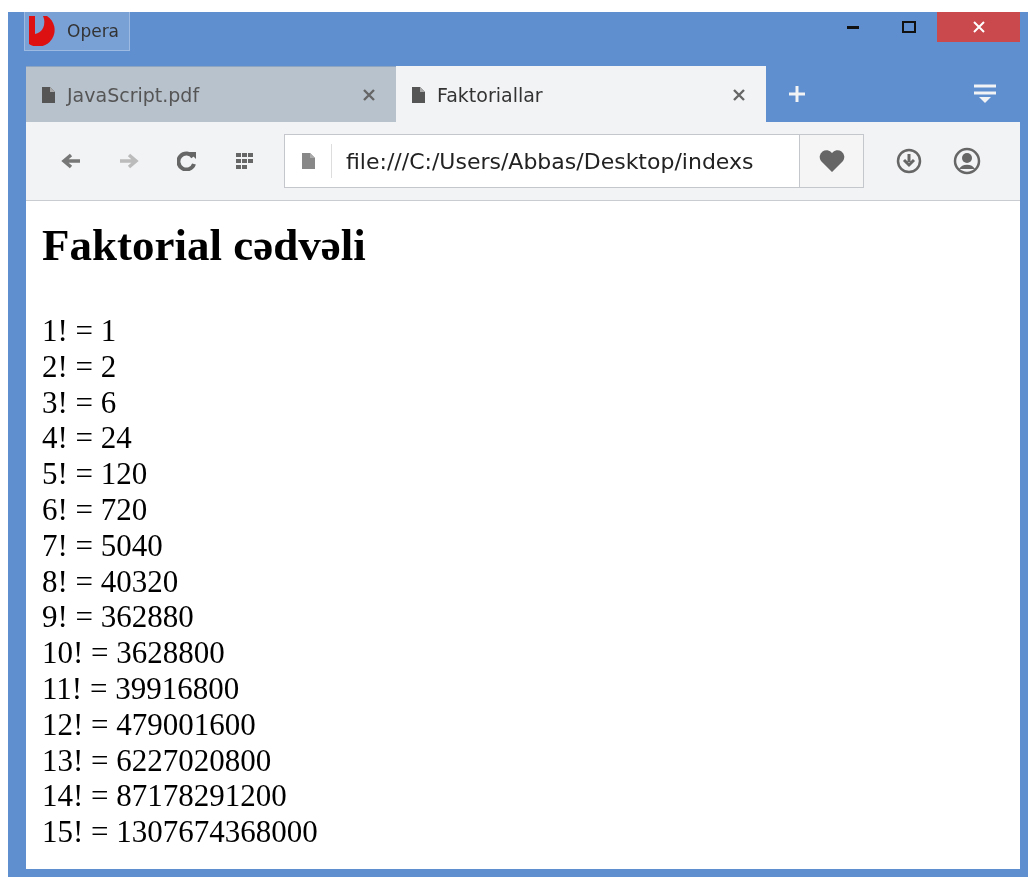 This screenshot has height=877, width=1028. What do you see at coordinates (102, 545) in the screenshot?
I see `factorial-line: 7! = 5040` at bounding box center [102, 545].